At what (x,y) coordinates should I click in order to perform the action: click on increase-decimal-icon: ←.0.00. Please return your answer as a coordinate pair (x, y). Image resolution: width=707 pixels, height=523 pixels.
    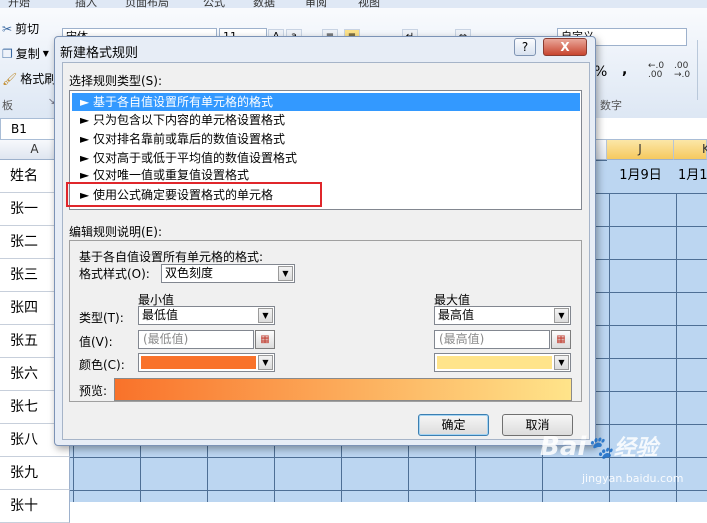
    Looking at the image, I should click on (656, 71).